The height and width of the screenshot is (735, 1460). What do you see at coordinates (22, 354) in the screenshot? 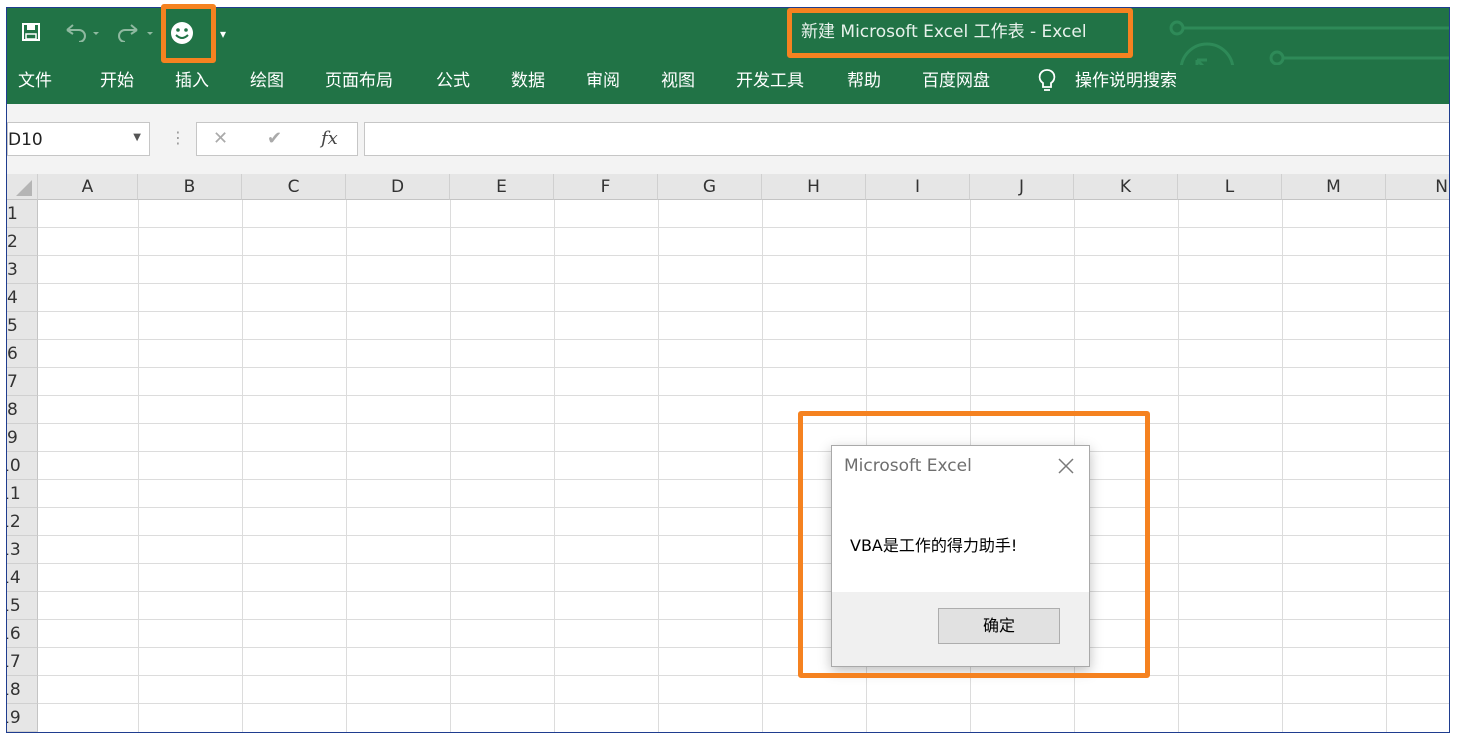
I see `row-header: 6` at bounding box center [22, 354].